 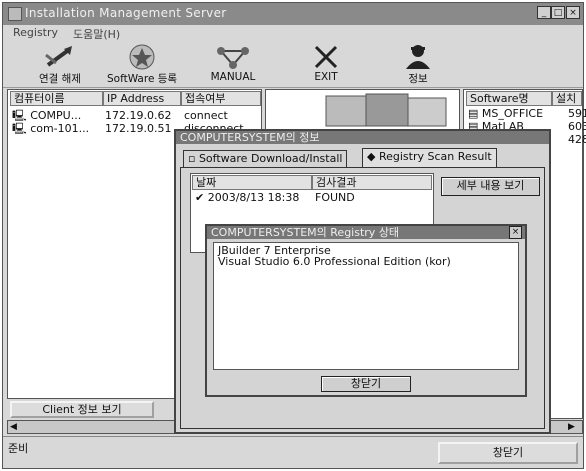 I want to click on title-bar: Installation Management Server _ □ ×, so click(x=293, y=14).